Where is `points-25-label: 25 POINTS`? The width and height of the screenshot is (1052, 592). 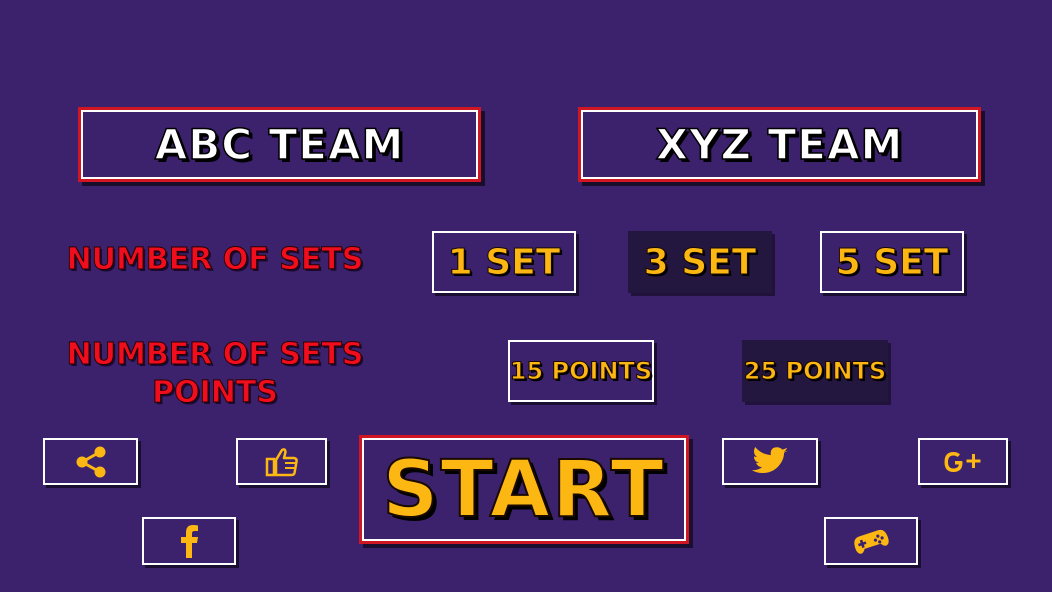
points-25-label: 25 POINTS is located at coordinates (815, 371).